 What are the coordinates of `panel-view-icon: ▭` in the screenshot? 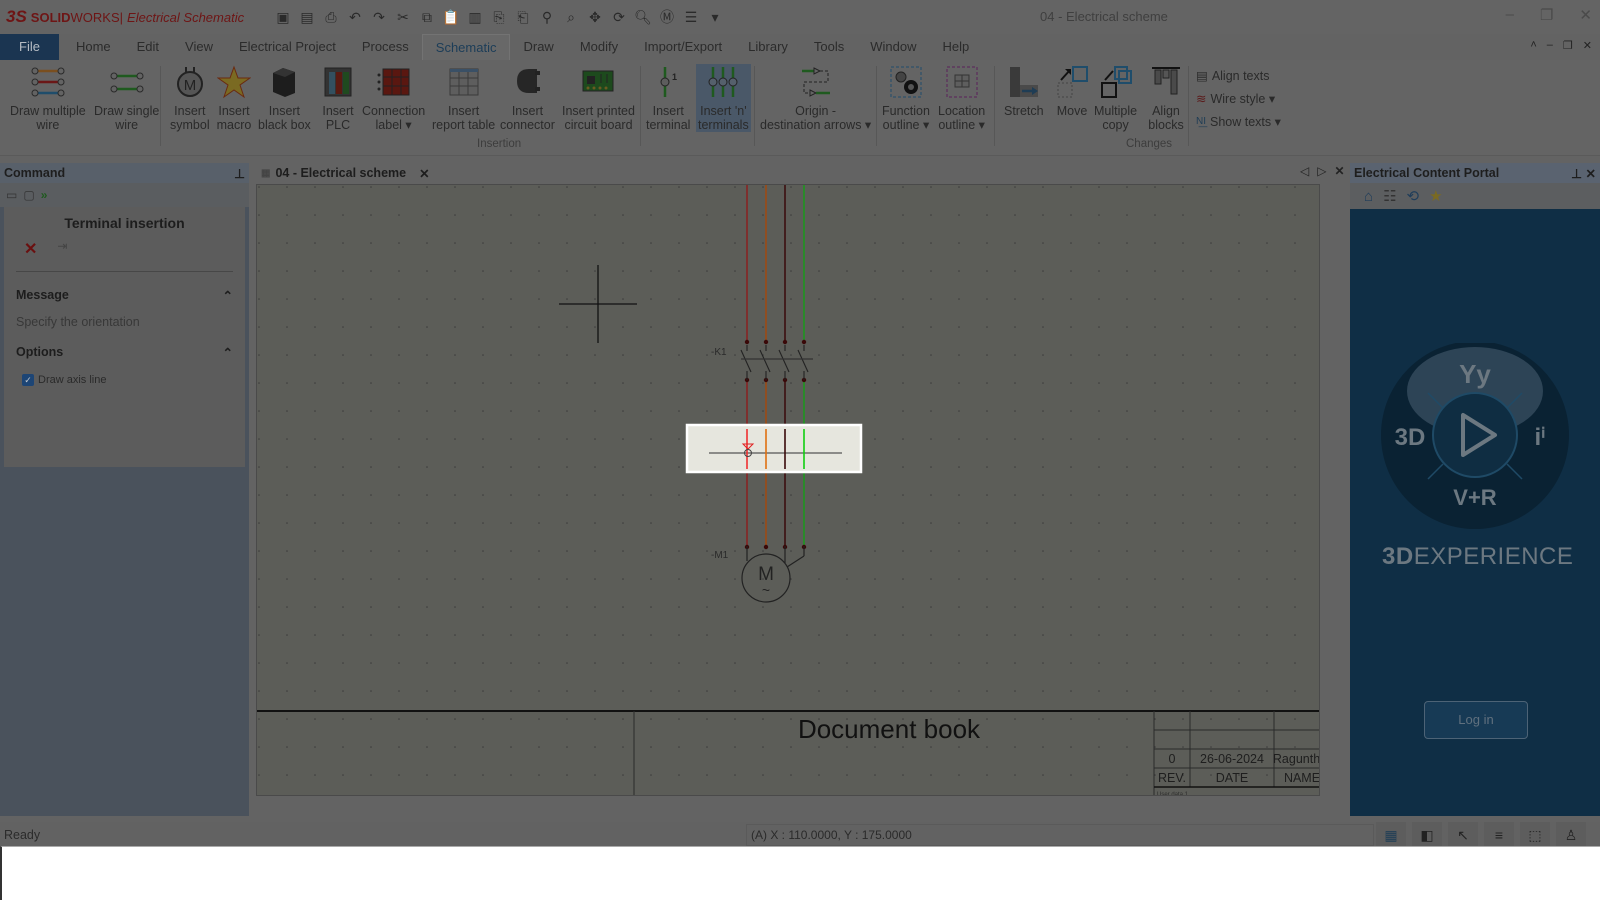 It's located at (11, 195).